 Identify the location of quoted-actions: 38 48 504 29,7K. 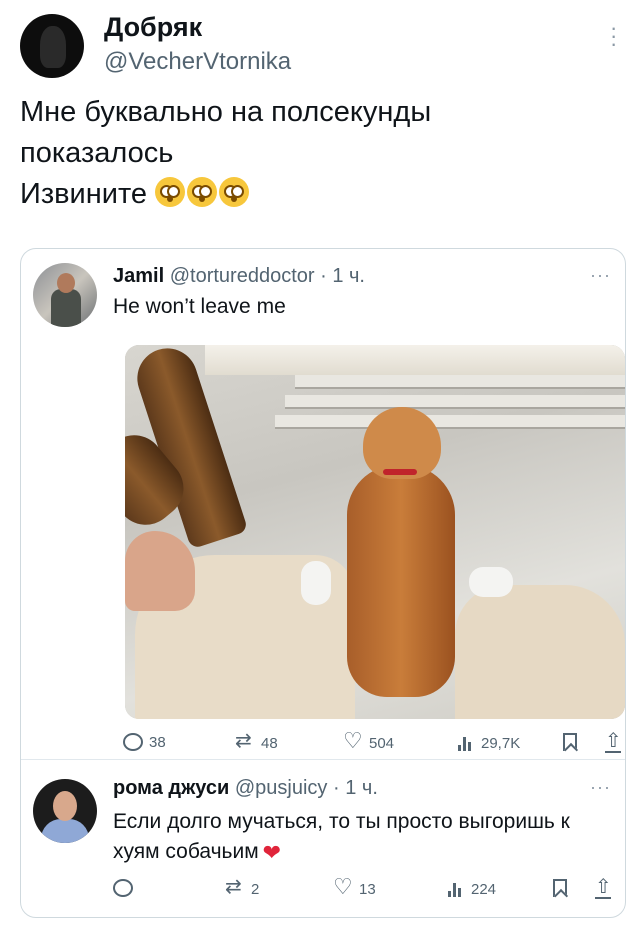
(376, 746).